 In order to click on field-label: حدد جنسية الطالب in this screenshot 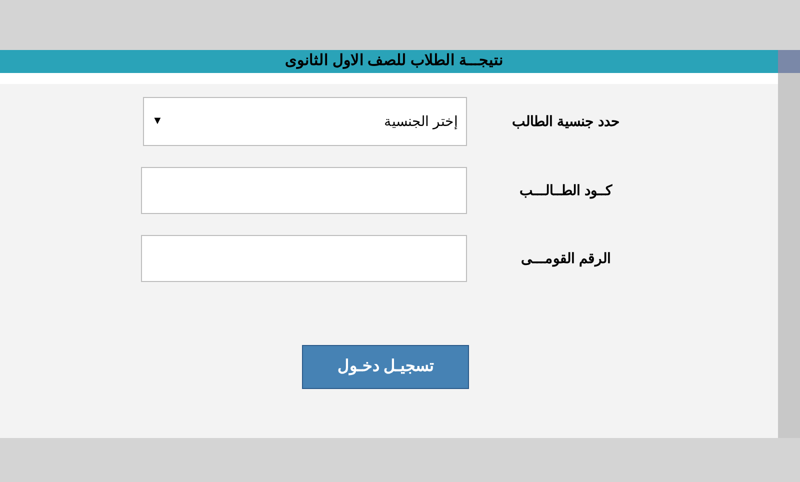, I will do `click(566, 121)`.